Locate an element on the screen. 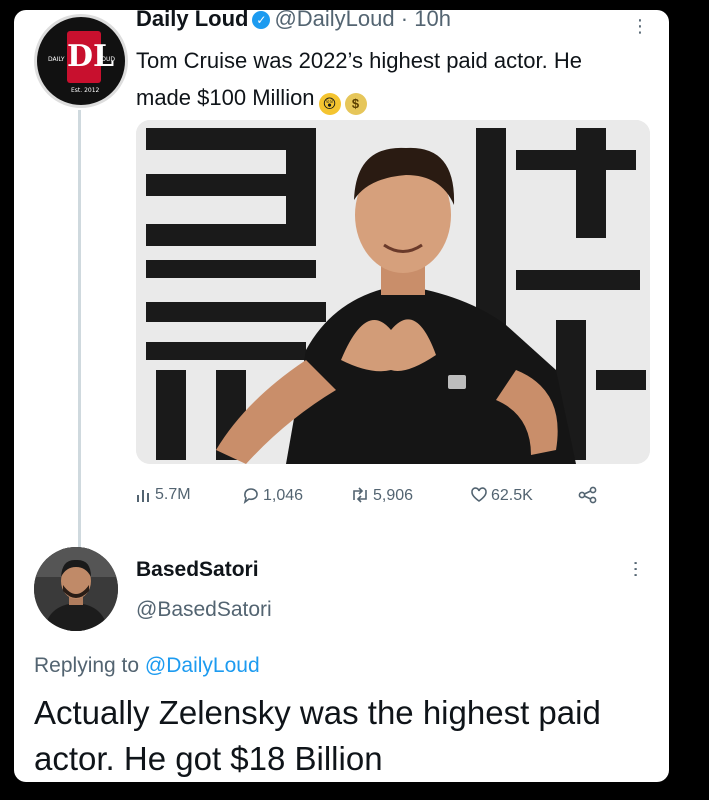 The width and height of the screenshot is (709, 800). avatar-photo is located at coordinates (76, 589).